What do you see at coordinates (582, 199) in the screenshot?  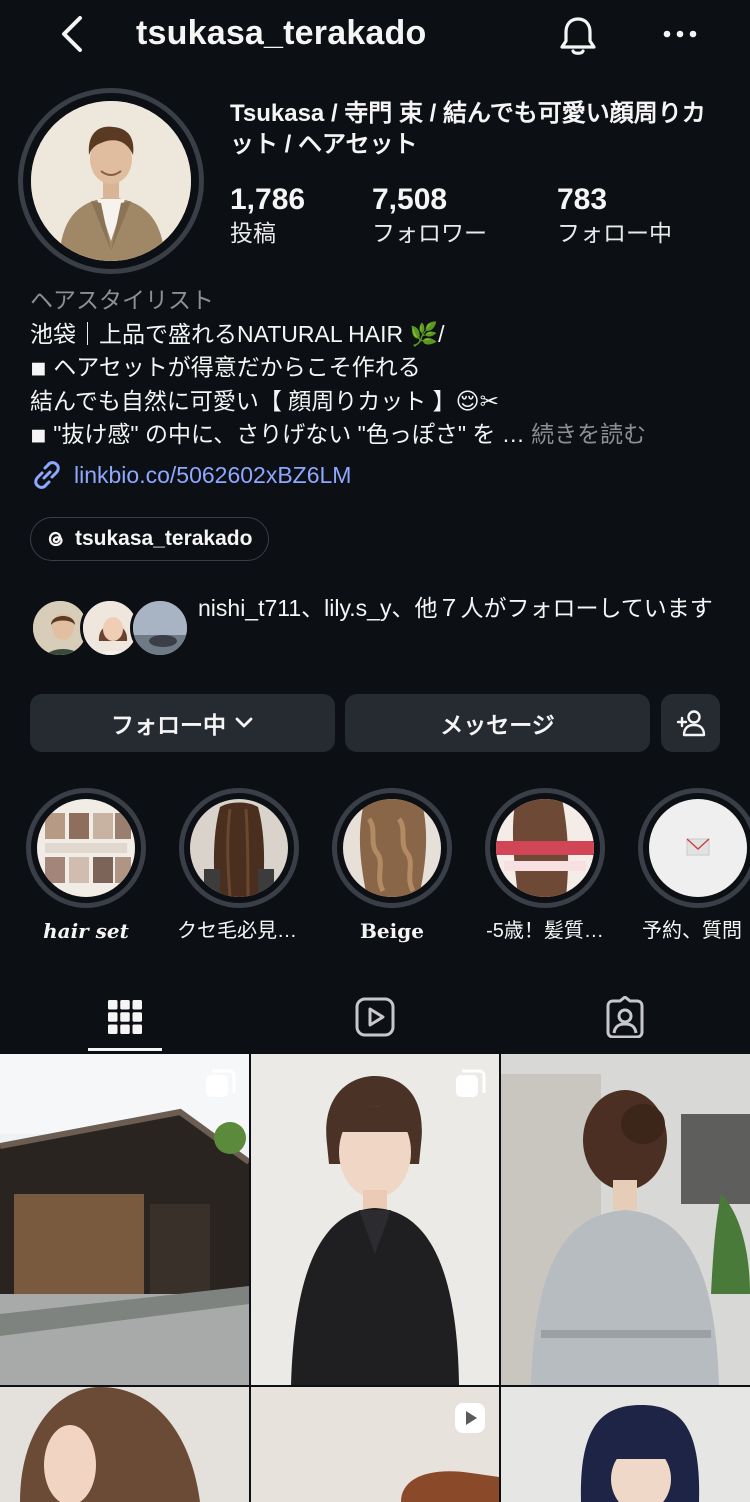 I see `stat-following-count: 783` at bounding box center [582, 199].